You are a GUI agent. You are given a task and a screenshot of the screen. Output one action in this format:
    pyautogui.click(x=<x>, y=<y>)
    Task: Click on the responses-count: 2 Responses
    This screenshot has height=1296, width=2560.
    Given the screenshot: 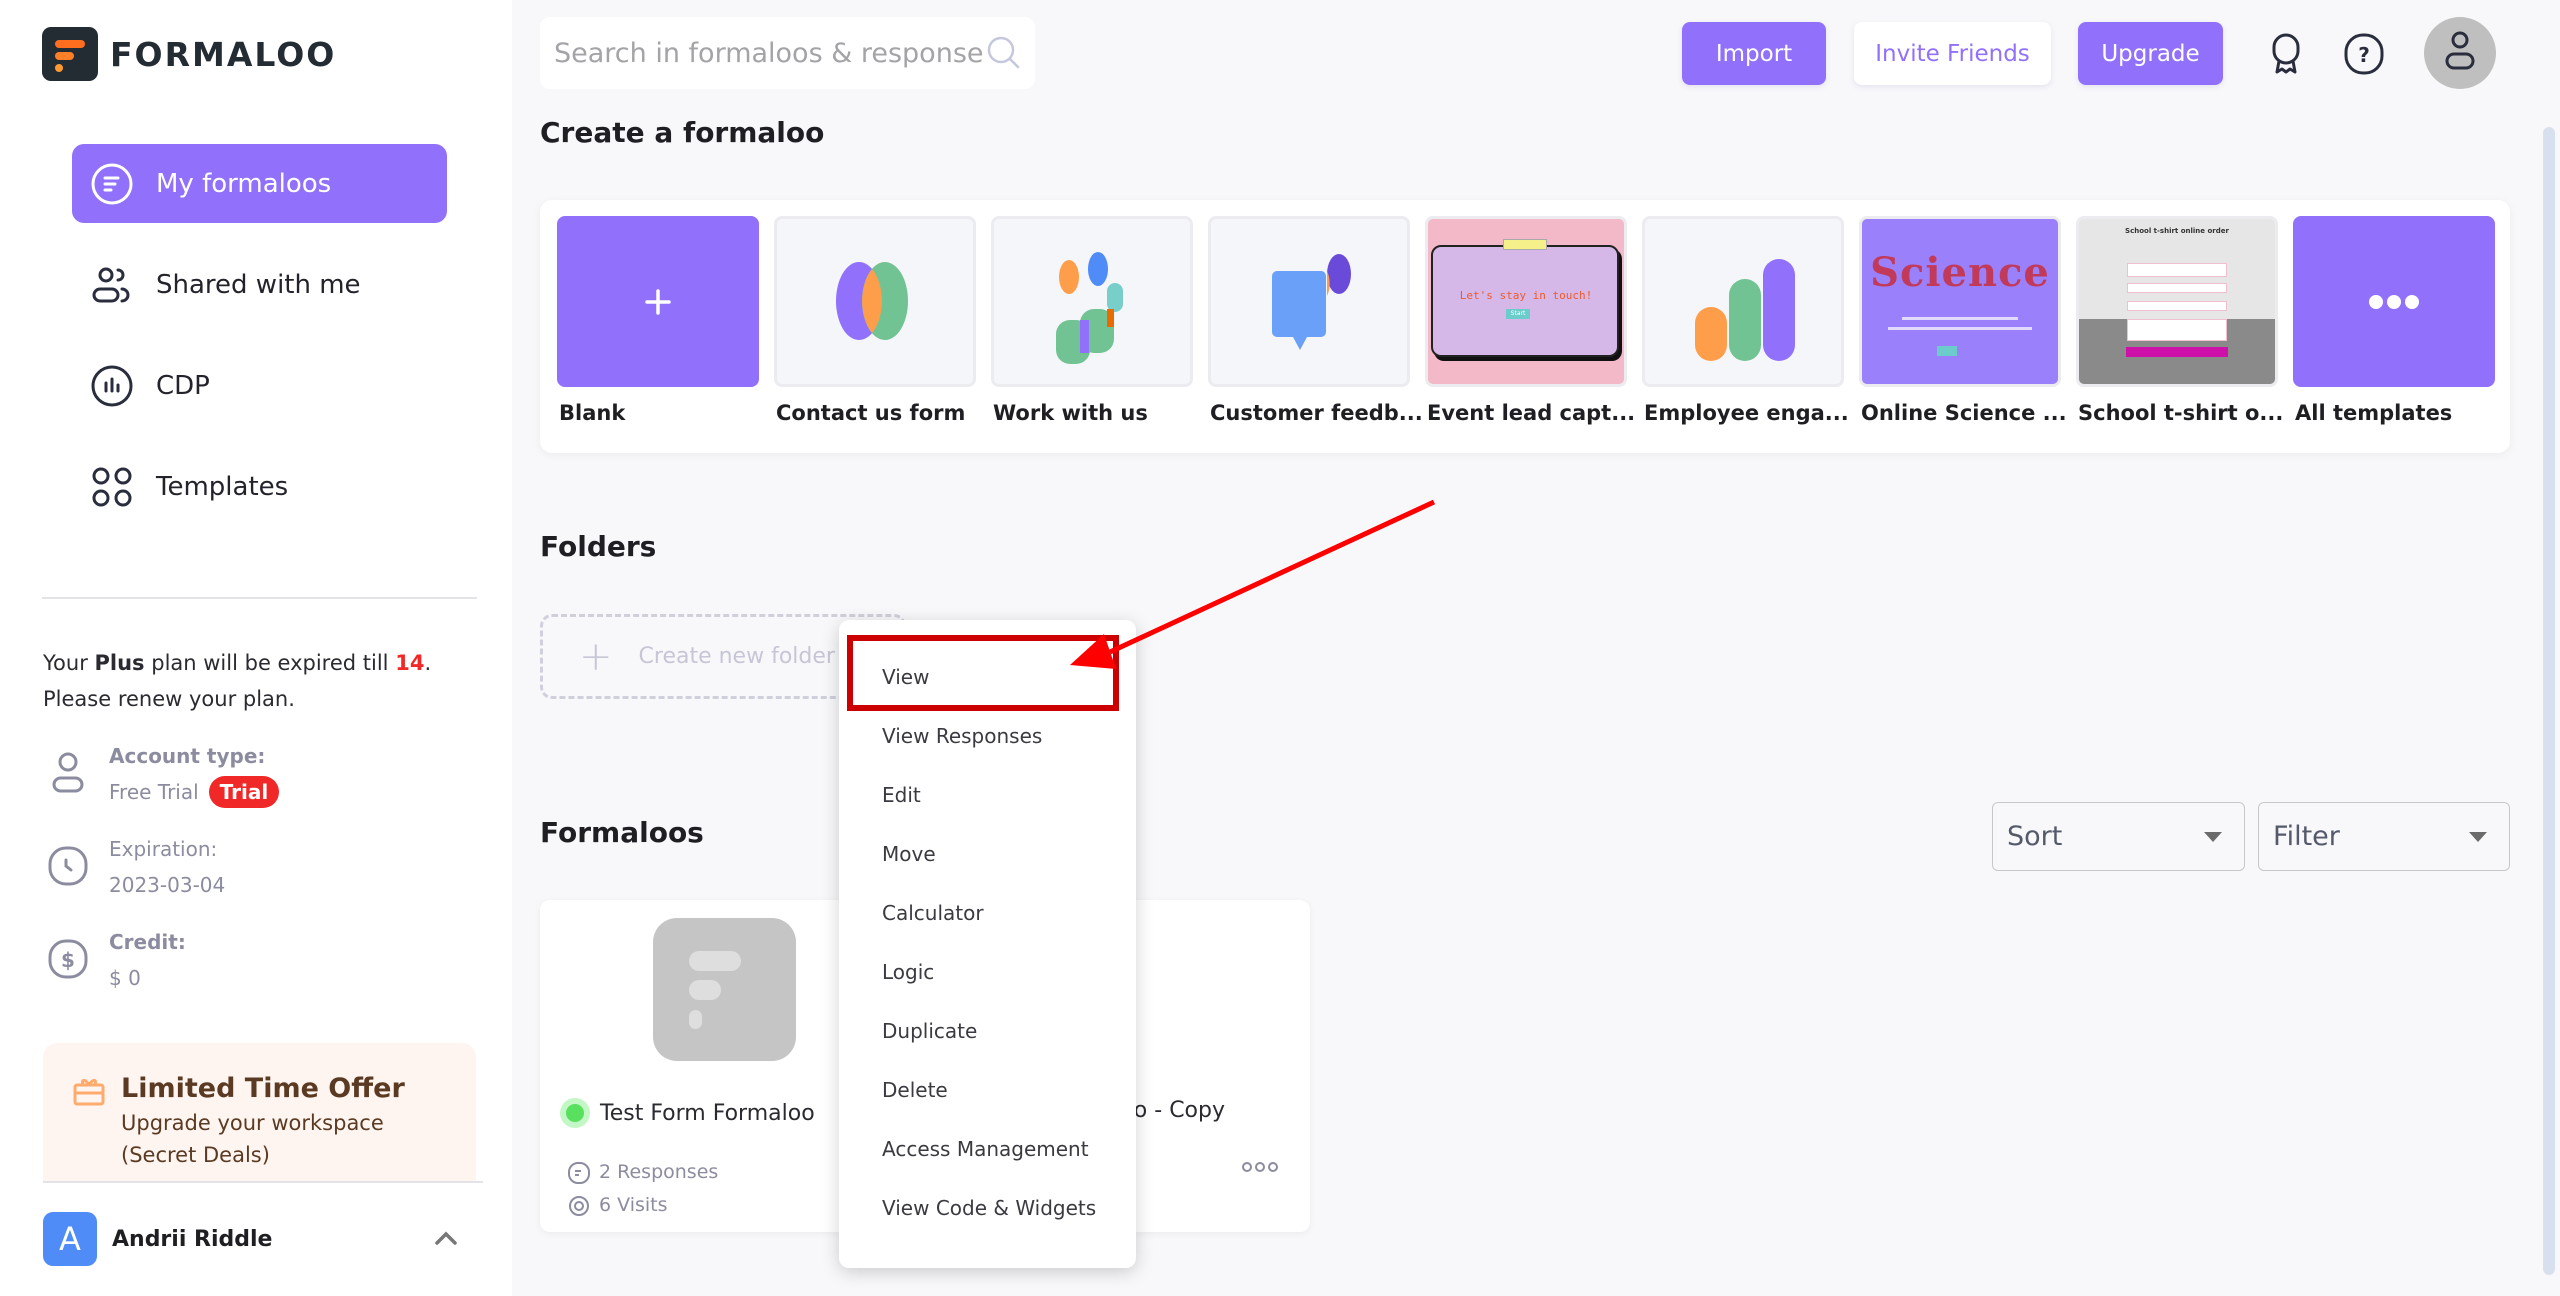 What is the action you would take?
    pyautogui.click(x=642, y=1172)
    